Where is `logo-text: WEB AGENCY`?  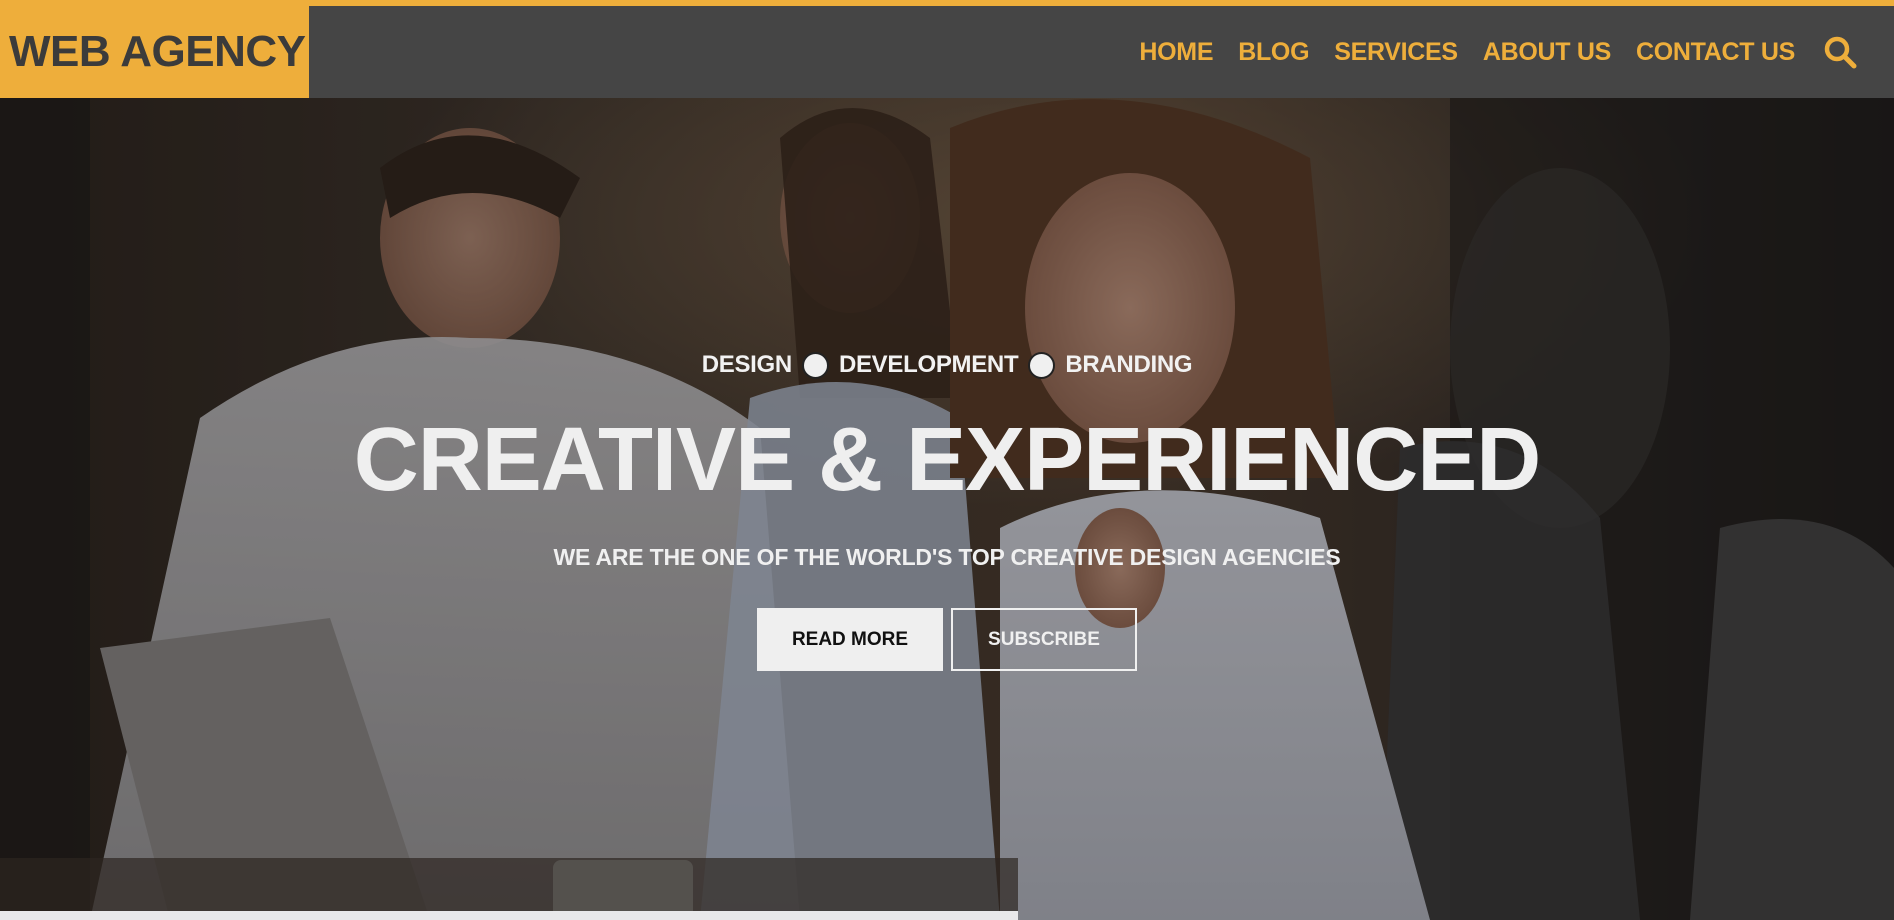
logo-text: WEB AGENCY is located at coordinates (157, 51).